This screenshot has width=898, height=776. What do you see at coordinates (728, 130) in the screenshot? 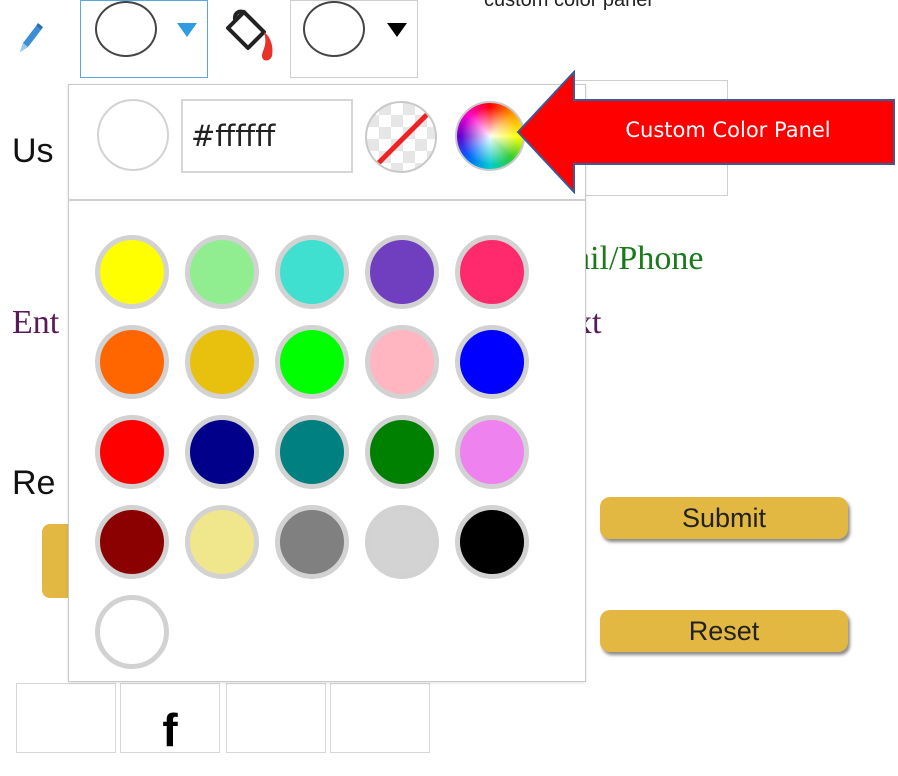
I see `annotation-label: Custom Color Panel` at bounding box center [728, 130].